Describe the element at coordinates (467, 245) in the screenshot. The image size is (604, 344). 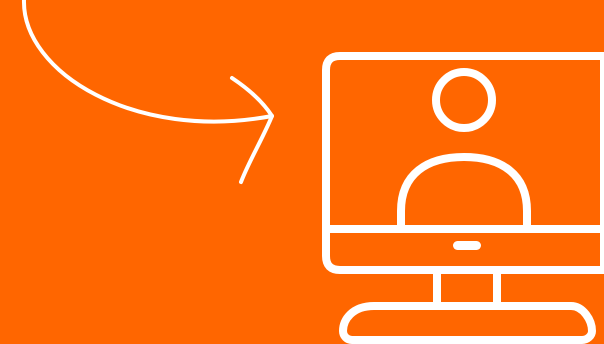
I see `monitor-power-indicator` at that location.